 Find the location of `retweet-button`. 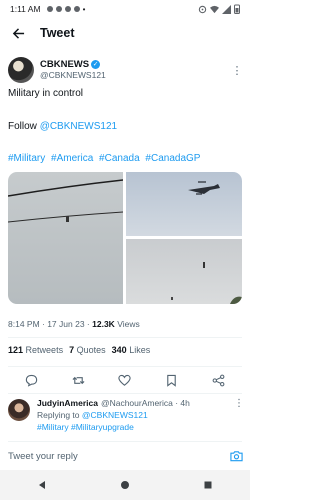

retweet-button is located at coordinates (78, 380).